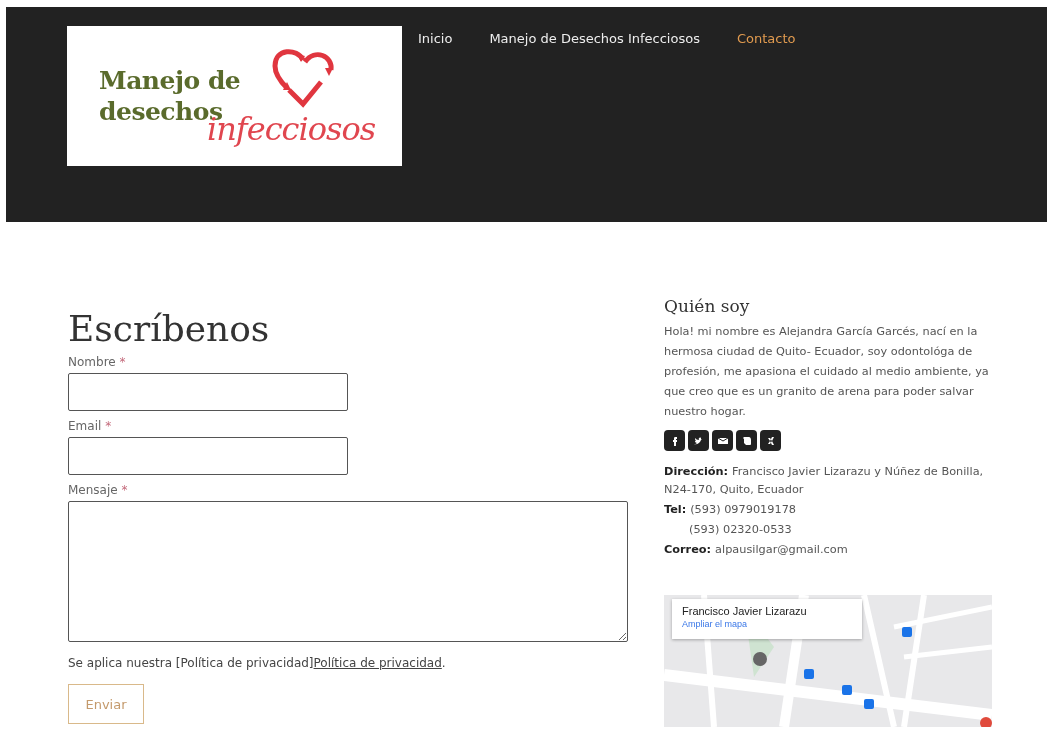 The width and height of the screenshot is (1047, 746). What do you see at coordinates (756, 550) in the screenshot?
I see `contact-text: Correo: alpausilgar@gmail.com` at bounding box center [756, 550].